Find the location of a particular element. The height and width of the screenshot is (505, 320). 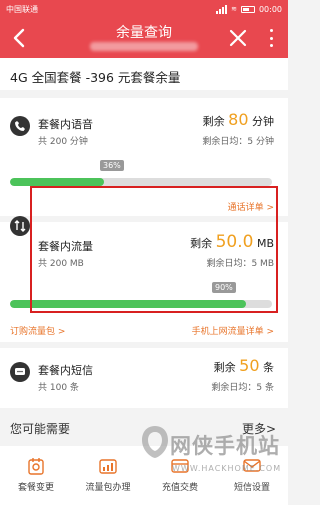

signal-icon is located at coordinates (222, 9).